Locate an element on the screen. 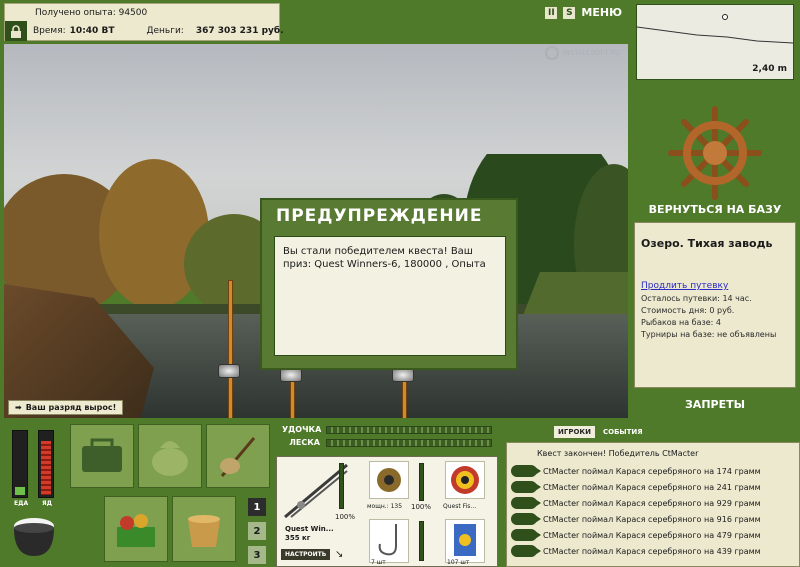 The height and width of the screenshot is (567, 800). bucket-slot is located at coordinates (204, 529).